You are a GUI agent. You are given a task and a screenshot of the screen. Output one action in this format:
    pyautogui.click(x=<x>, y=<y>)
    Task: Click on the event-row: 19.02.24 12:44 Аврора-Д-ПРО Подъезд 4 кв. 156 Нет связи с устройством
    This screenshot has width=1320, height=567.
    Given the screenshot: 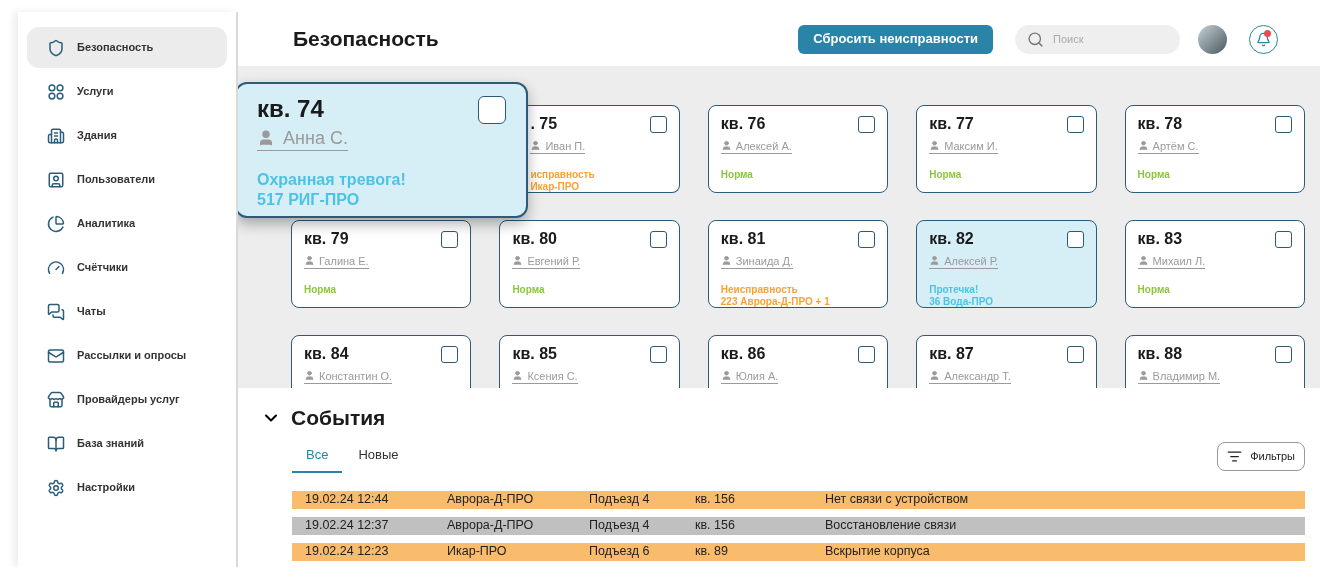 What is the action you would take?
    pyautogui.click(x=798, y=499)
    